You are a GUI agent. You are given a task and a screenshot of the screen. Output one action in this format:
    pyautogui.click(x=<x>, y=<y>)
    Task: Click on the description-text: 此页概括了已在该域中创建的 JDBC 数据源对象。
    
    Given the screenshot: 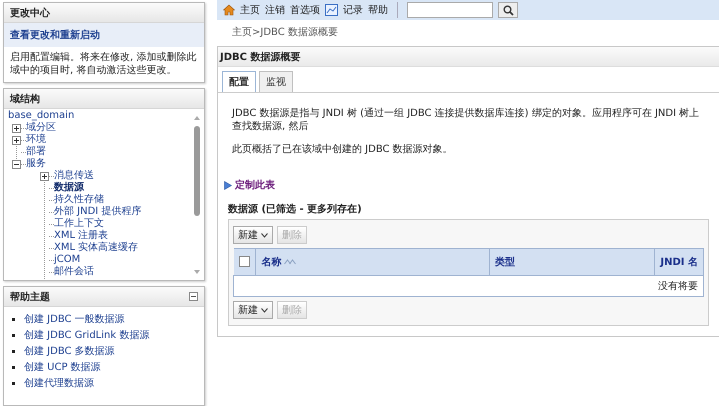 What is the action you would take?
    pyautogui.click(x=343, y=149)
    